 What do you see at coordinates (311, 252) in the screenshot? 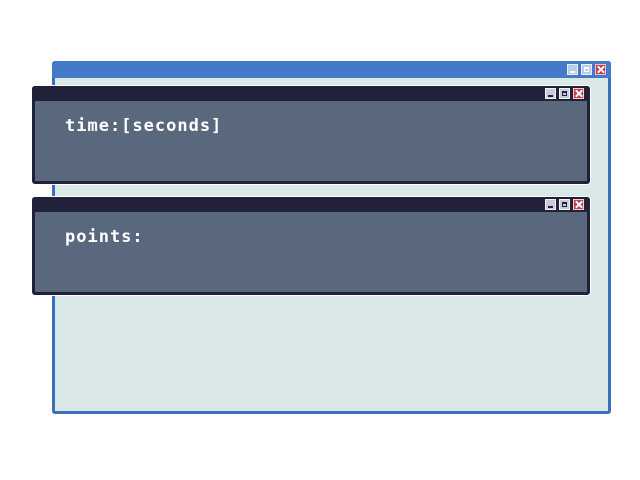
I see `points-panel-body: points:` at bounding box center [311, 252].